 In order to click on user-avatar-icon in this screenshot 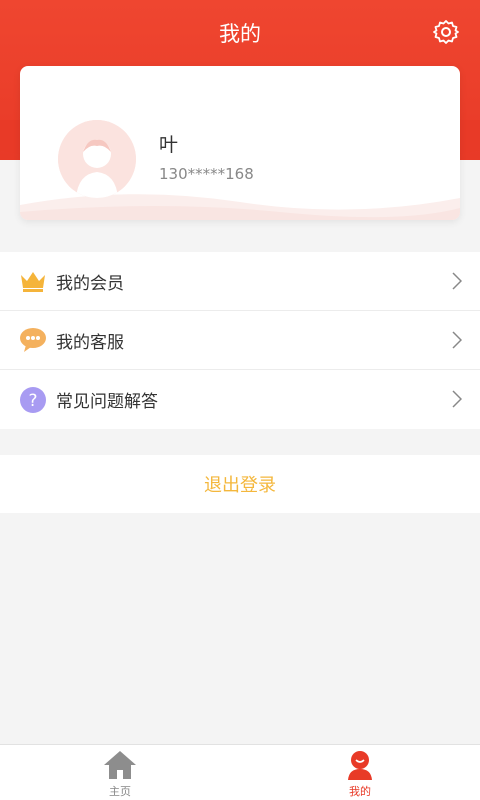, I will do `click(97, 159)`.